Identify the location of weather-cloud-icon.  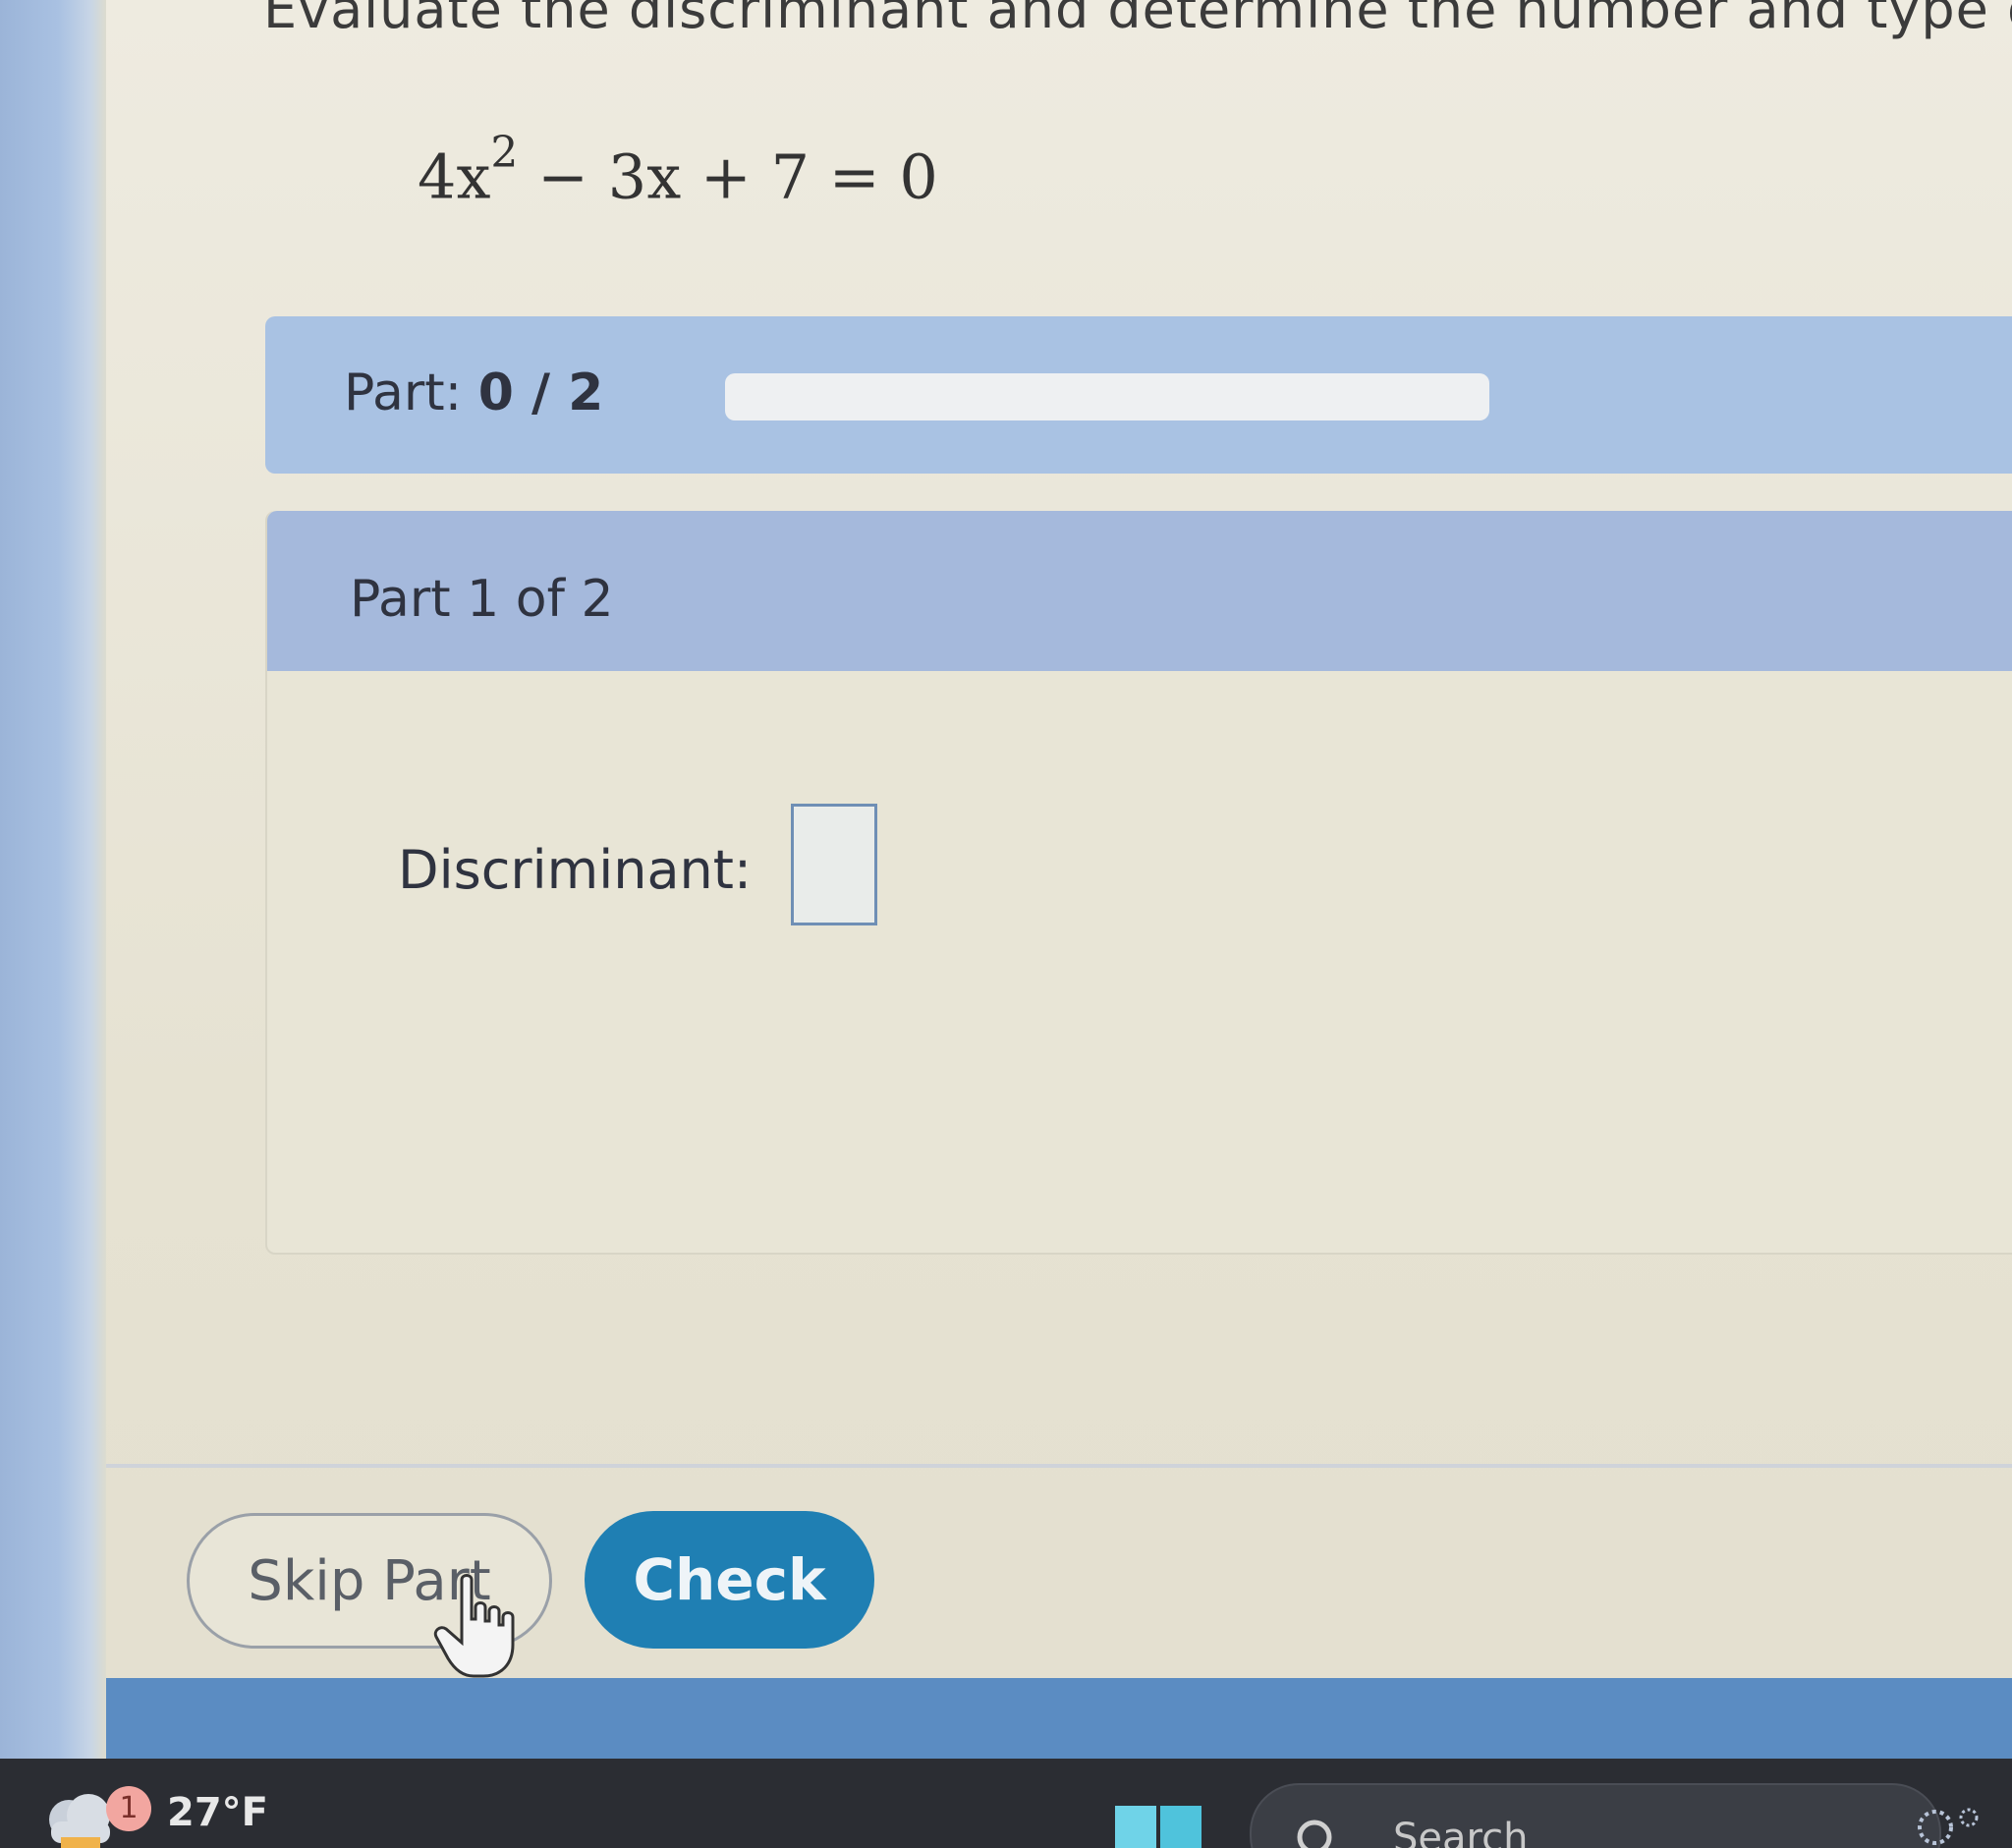
(78, 1817).